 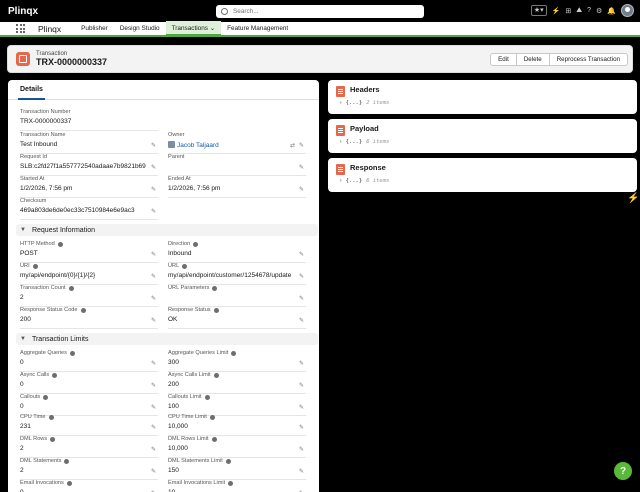 What do you see at coordinates (89, 353) in the screenshot?
I see `field-label: Aggregate Queries` at bounding box center [89, 353].